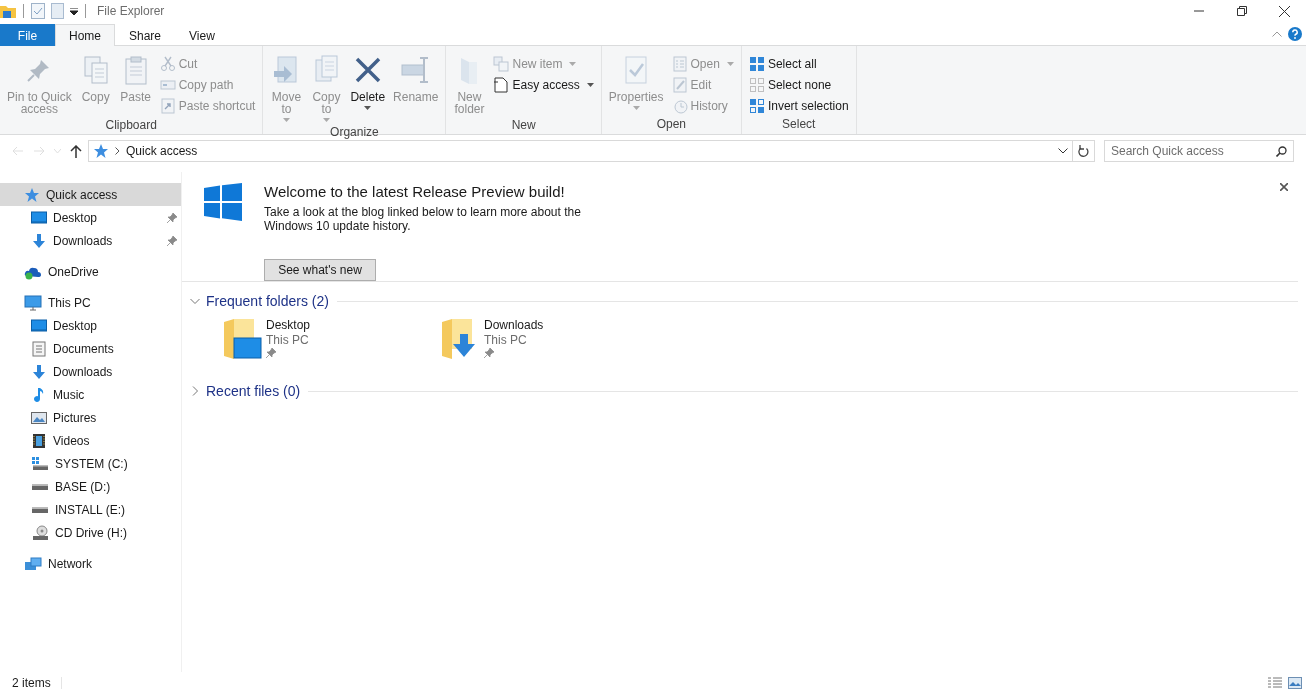 The image size is (1306, 694). I want to click on group-label: New, so click(523, 125).